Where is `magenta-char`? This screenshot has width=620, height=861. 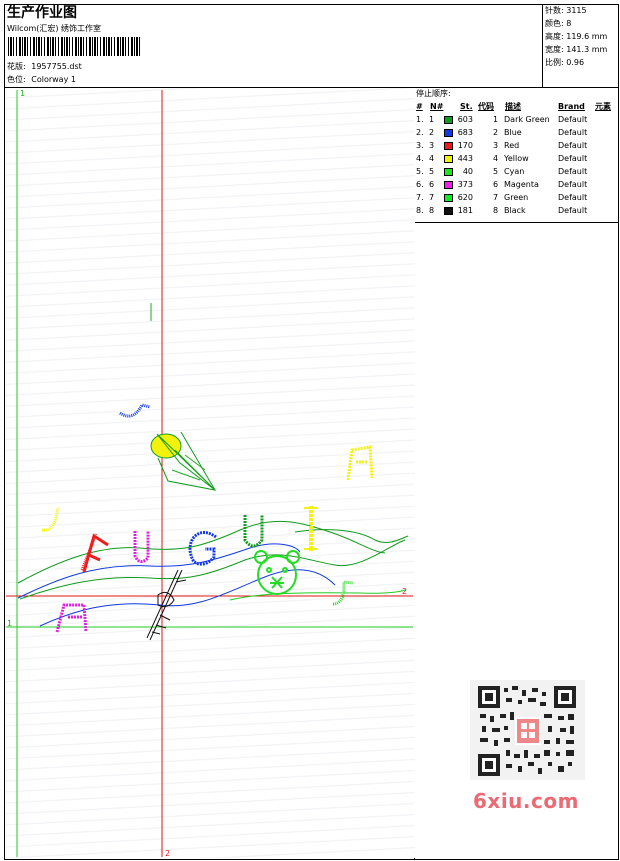
magenta-char is located at coordinates (71, 618).